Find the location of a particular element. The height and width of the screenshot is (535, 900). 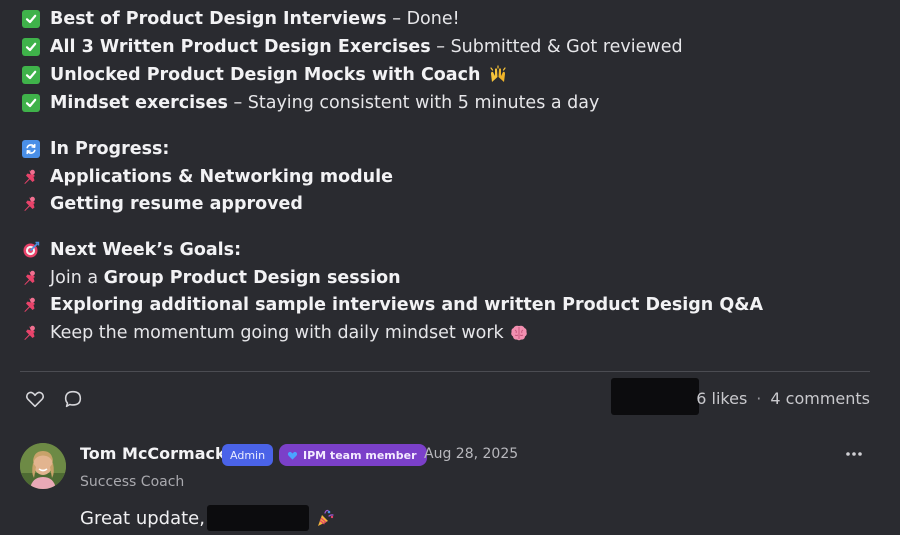

redacted-name is located at coordinates (257, 518).